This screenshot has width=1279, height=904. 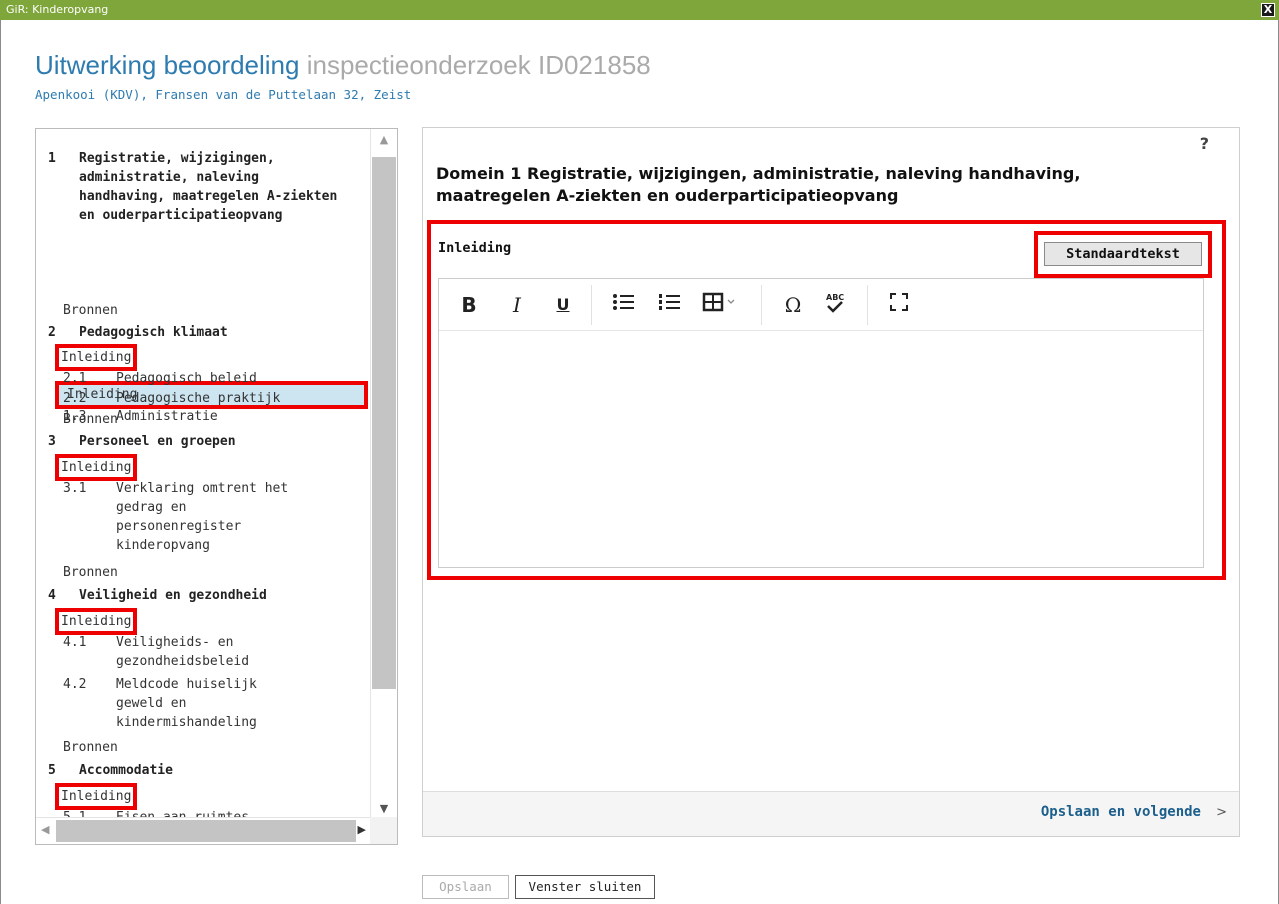 I want to click on table-icon, so click(x=721, y=305).